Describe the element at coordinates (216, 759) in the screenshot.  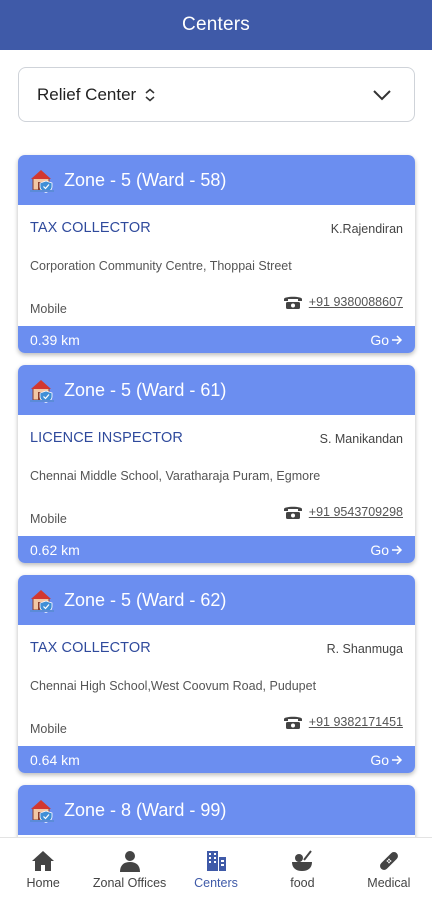
I see `card-footer: 0.64 km Go` at that location.